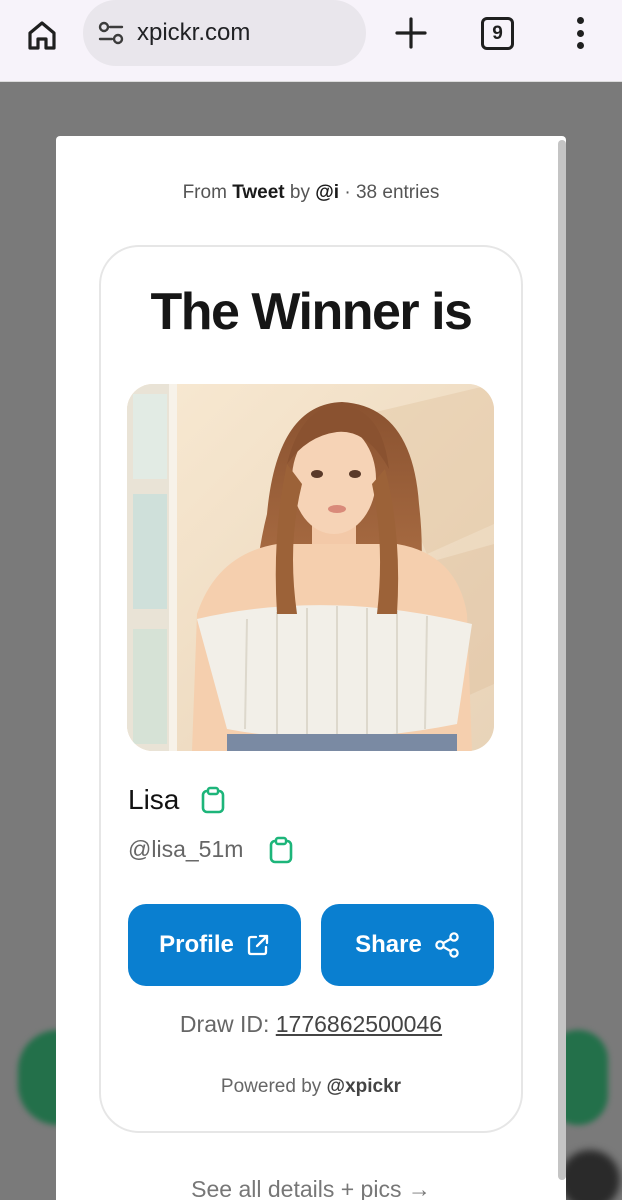 This screenshot has width=622, height=1200. What do you see at coordinates (213, 800) in the screenshot?
I see `copy-name-icon` at bounding box center [213, 800].